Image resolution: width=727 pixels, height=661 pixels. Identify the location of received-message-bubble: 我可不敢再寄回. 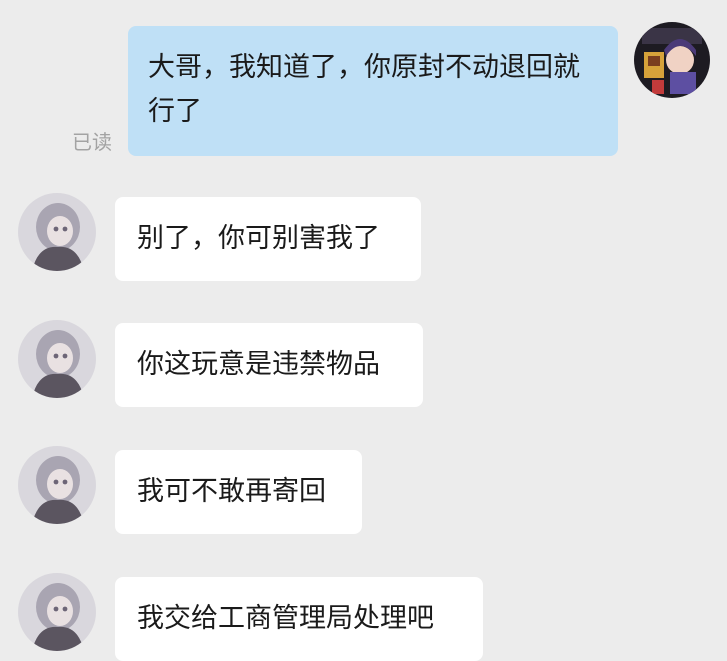
(238, 492).